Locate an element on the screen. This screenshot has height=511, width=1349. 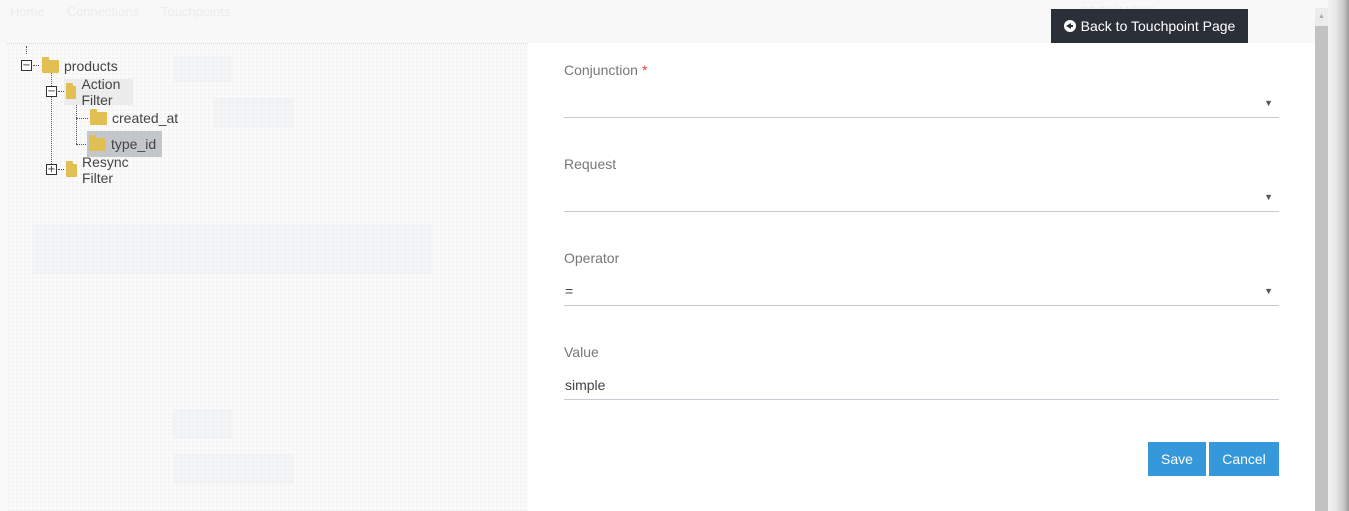
value-label: Value is located at coordinates (581, 352).